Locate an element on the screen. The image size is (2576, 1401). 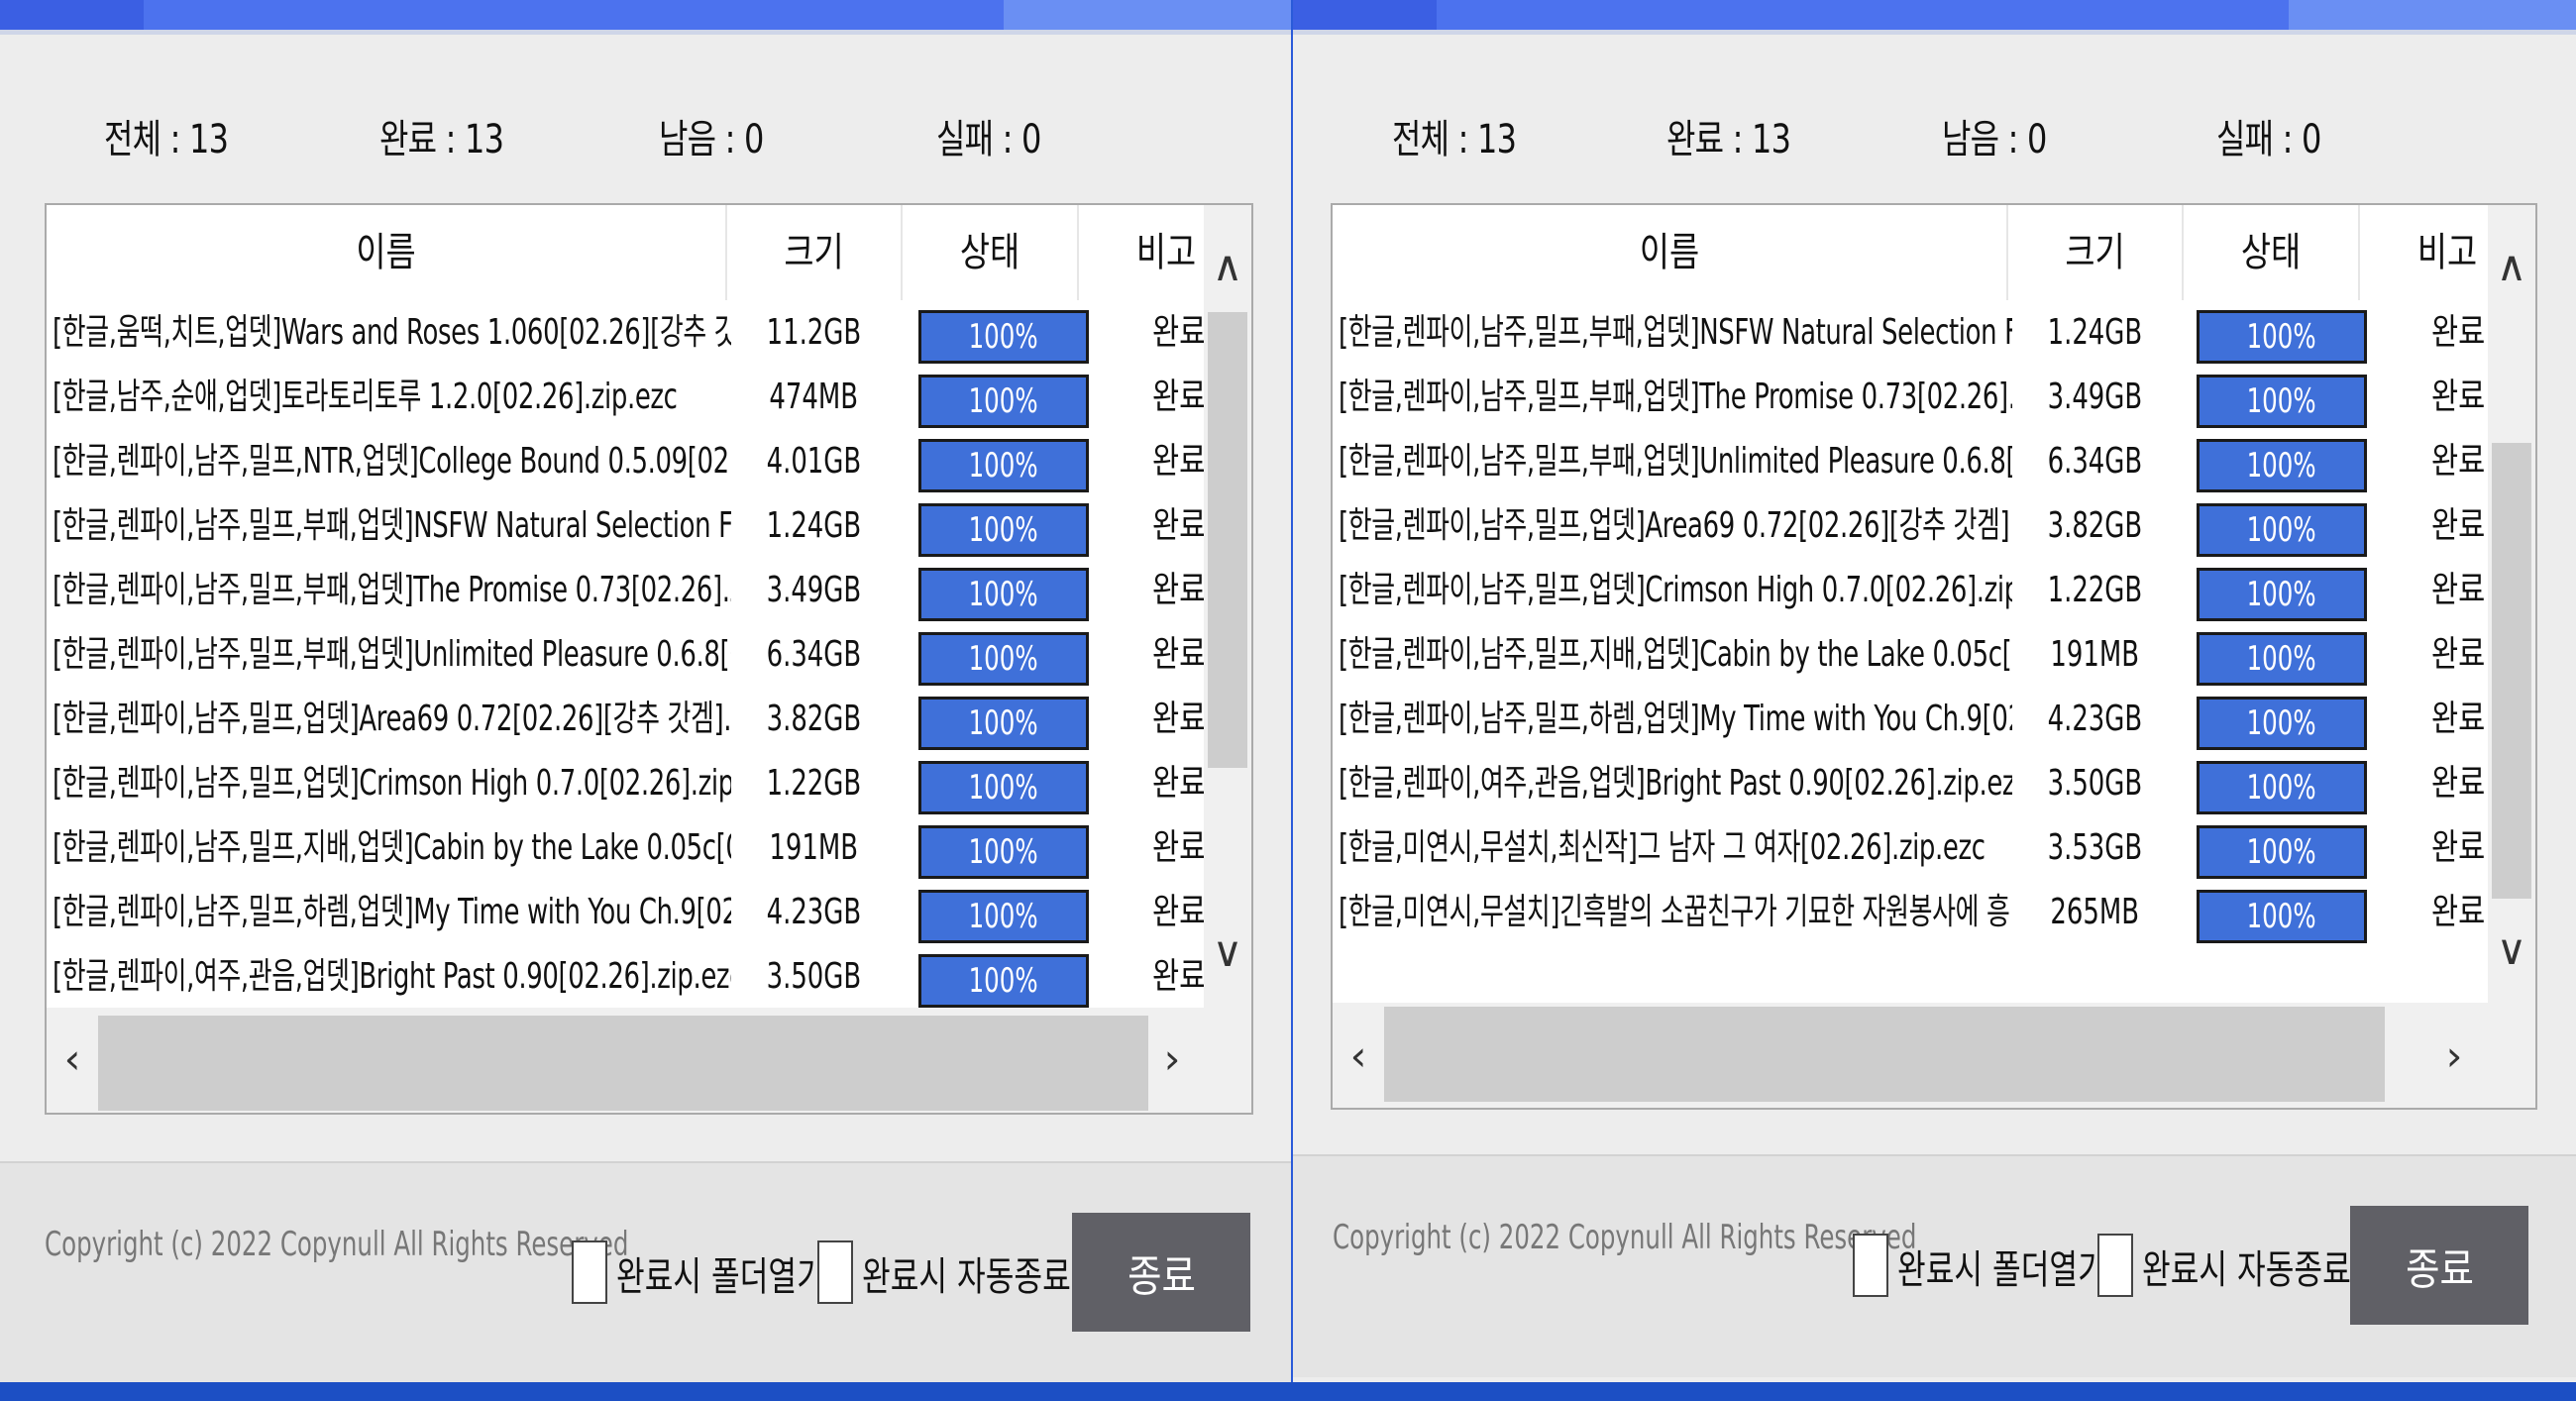
file-size: 474MB is located at coordinates (814, 397).